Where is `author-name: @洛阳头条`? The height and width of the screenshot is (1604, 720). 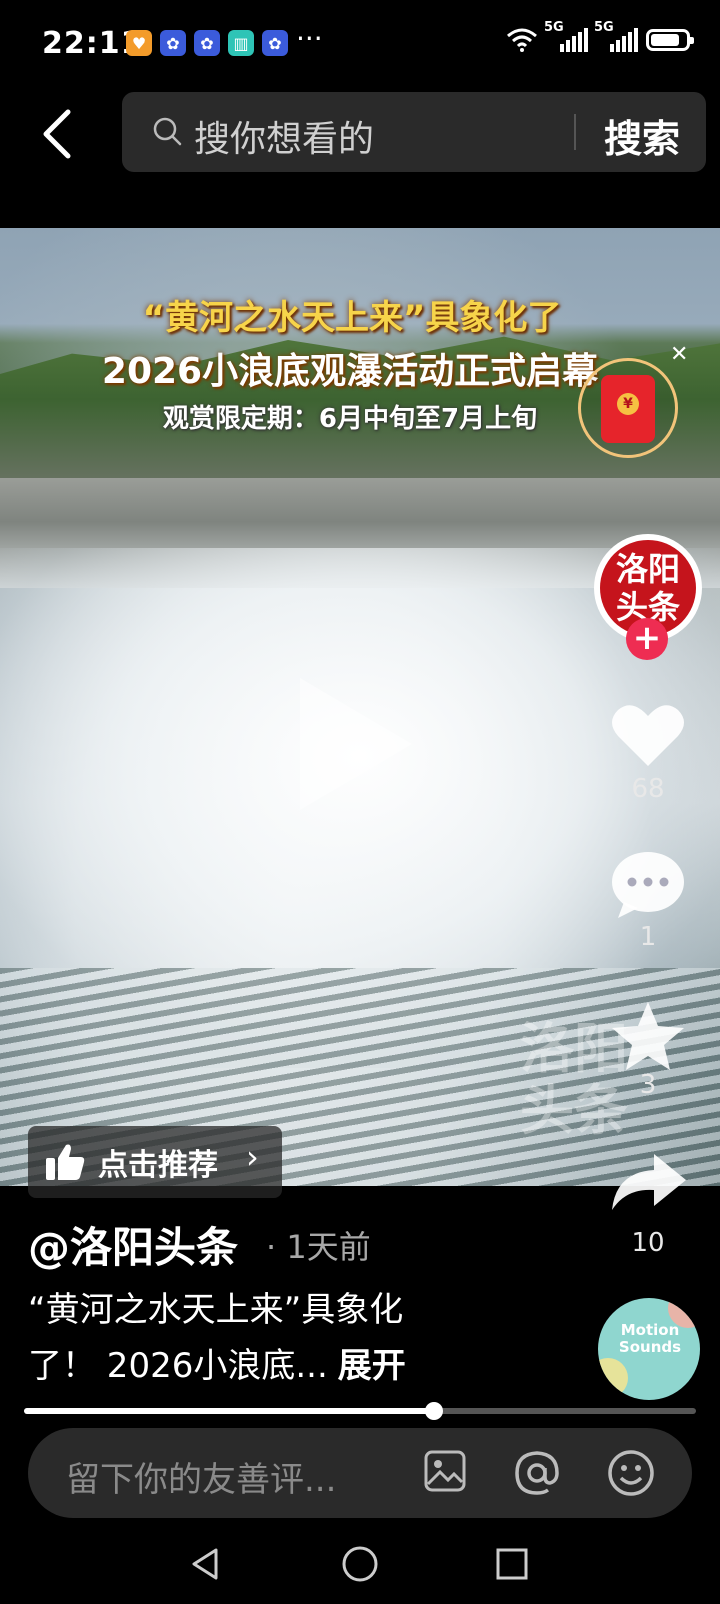 author-name: @洛阳头条 is located at coordinates (133, 1244).